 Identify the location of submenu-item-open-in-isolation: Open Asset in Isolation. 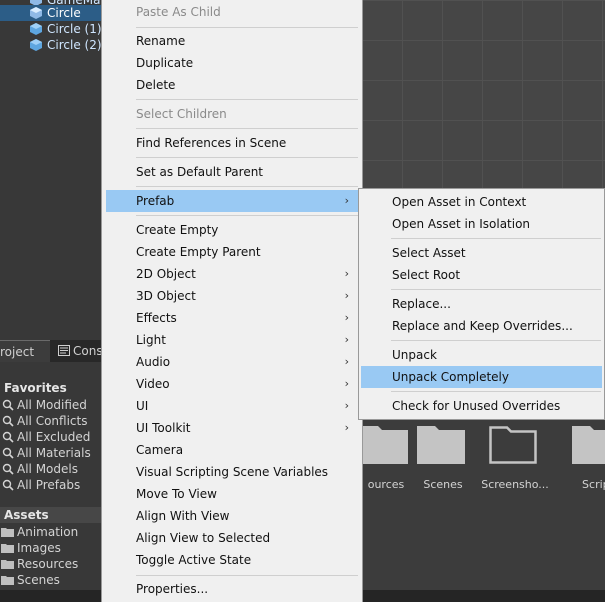
(481, 224).